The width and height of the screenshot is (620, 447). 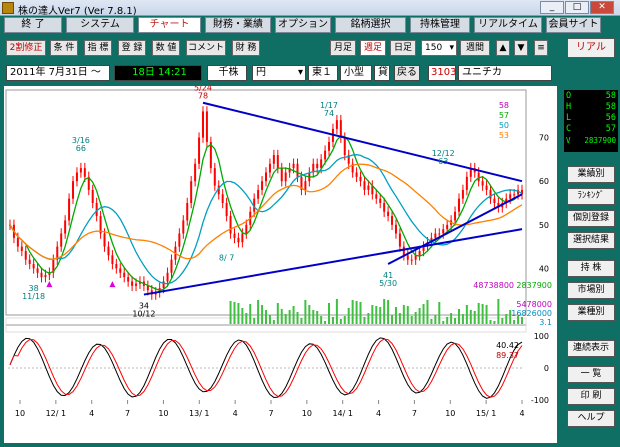 I want to click on maximize-button: □, so click(x=577, y=7).